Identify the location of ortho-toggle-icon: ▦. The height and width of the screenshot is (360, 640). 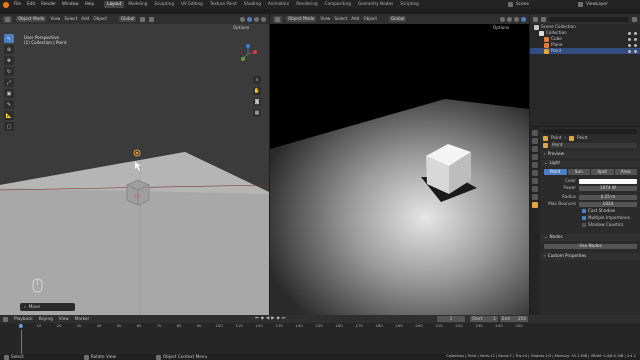
(257, 113).